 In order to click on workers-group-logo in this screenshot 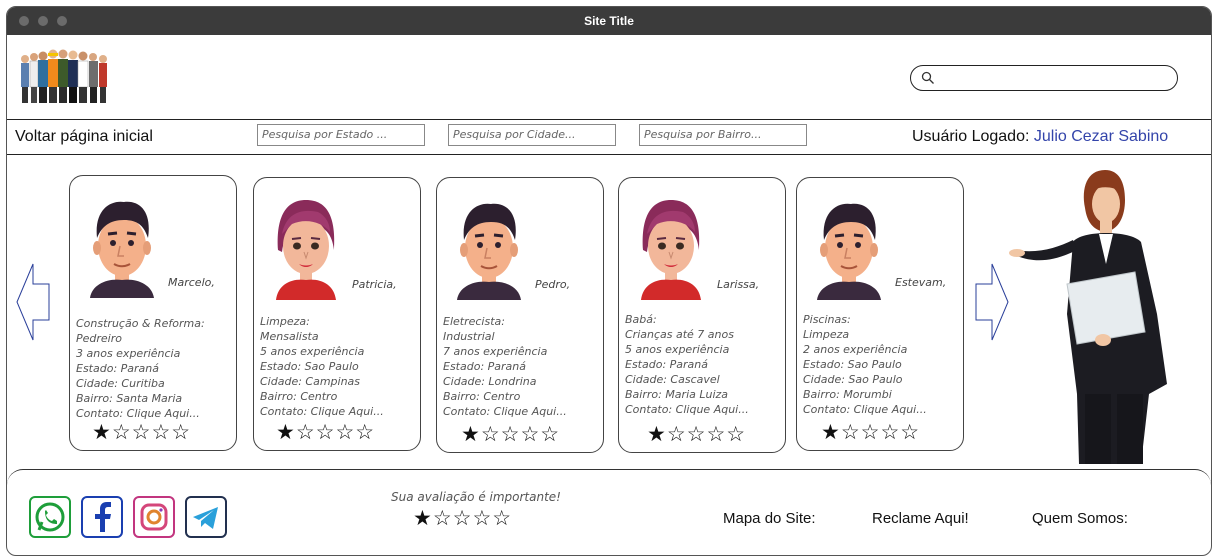, I will do `click(65, 76)`.